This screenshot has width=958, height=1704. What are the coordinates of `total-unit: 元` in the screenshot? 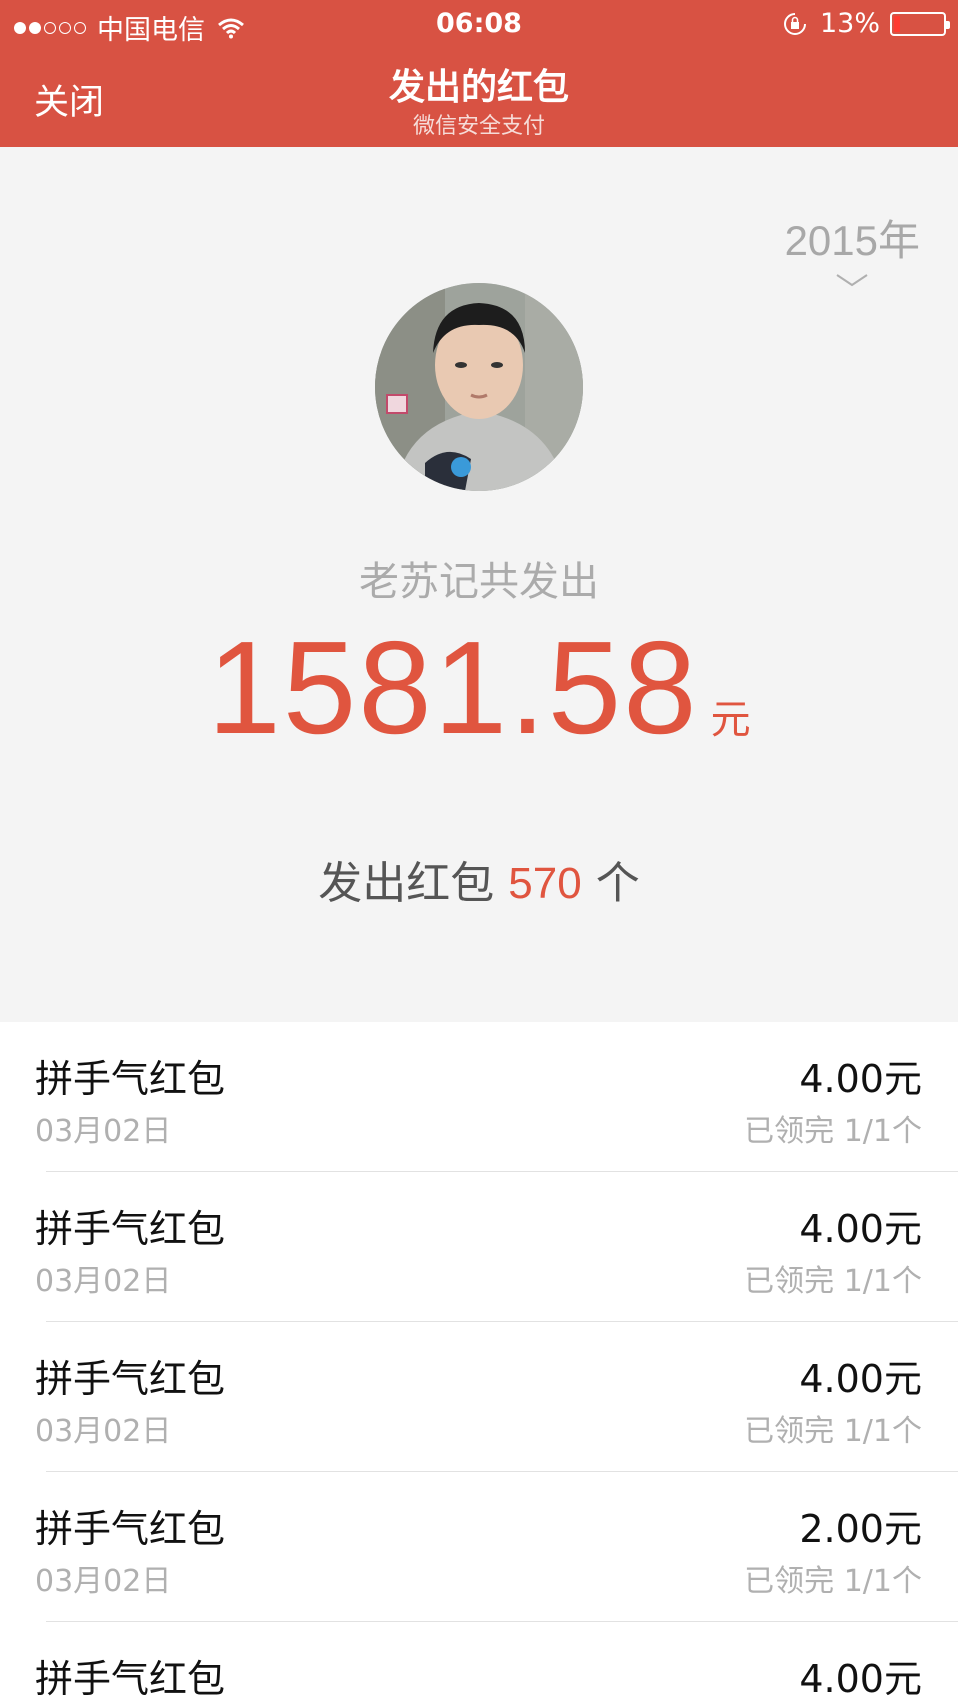 It's located at (730, 720).